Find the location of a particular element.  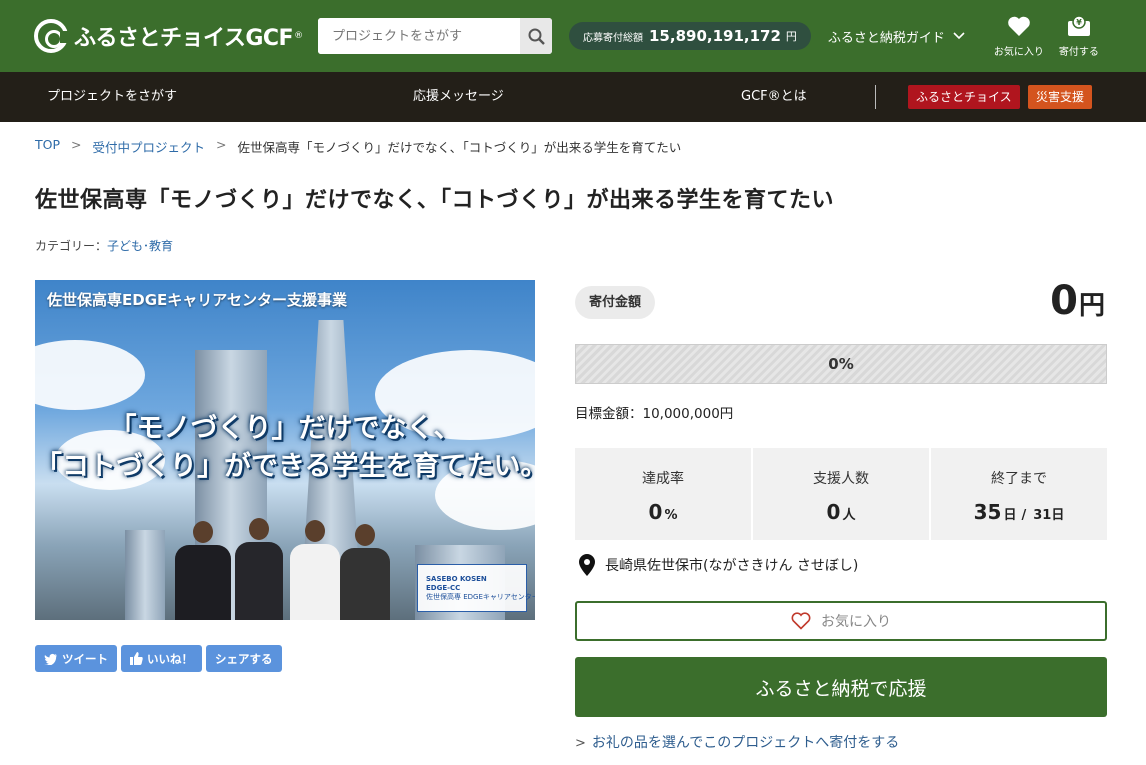

main-nav: プロジェクトをさがす 応援メッセージ GCF®とは ふるさとチョイス 災害支援 is located at coordinates (573, 97).